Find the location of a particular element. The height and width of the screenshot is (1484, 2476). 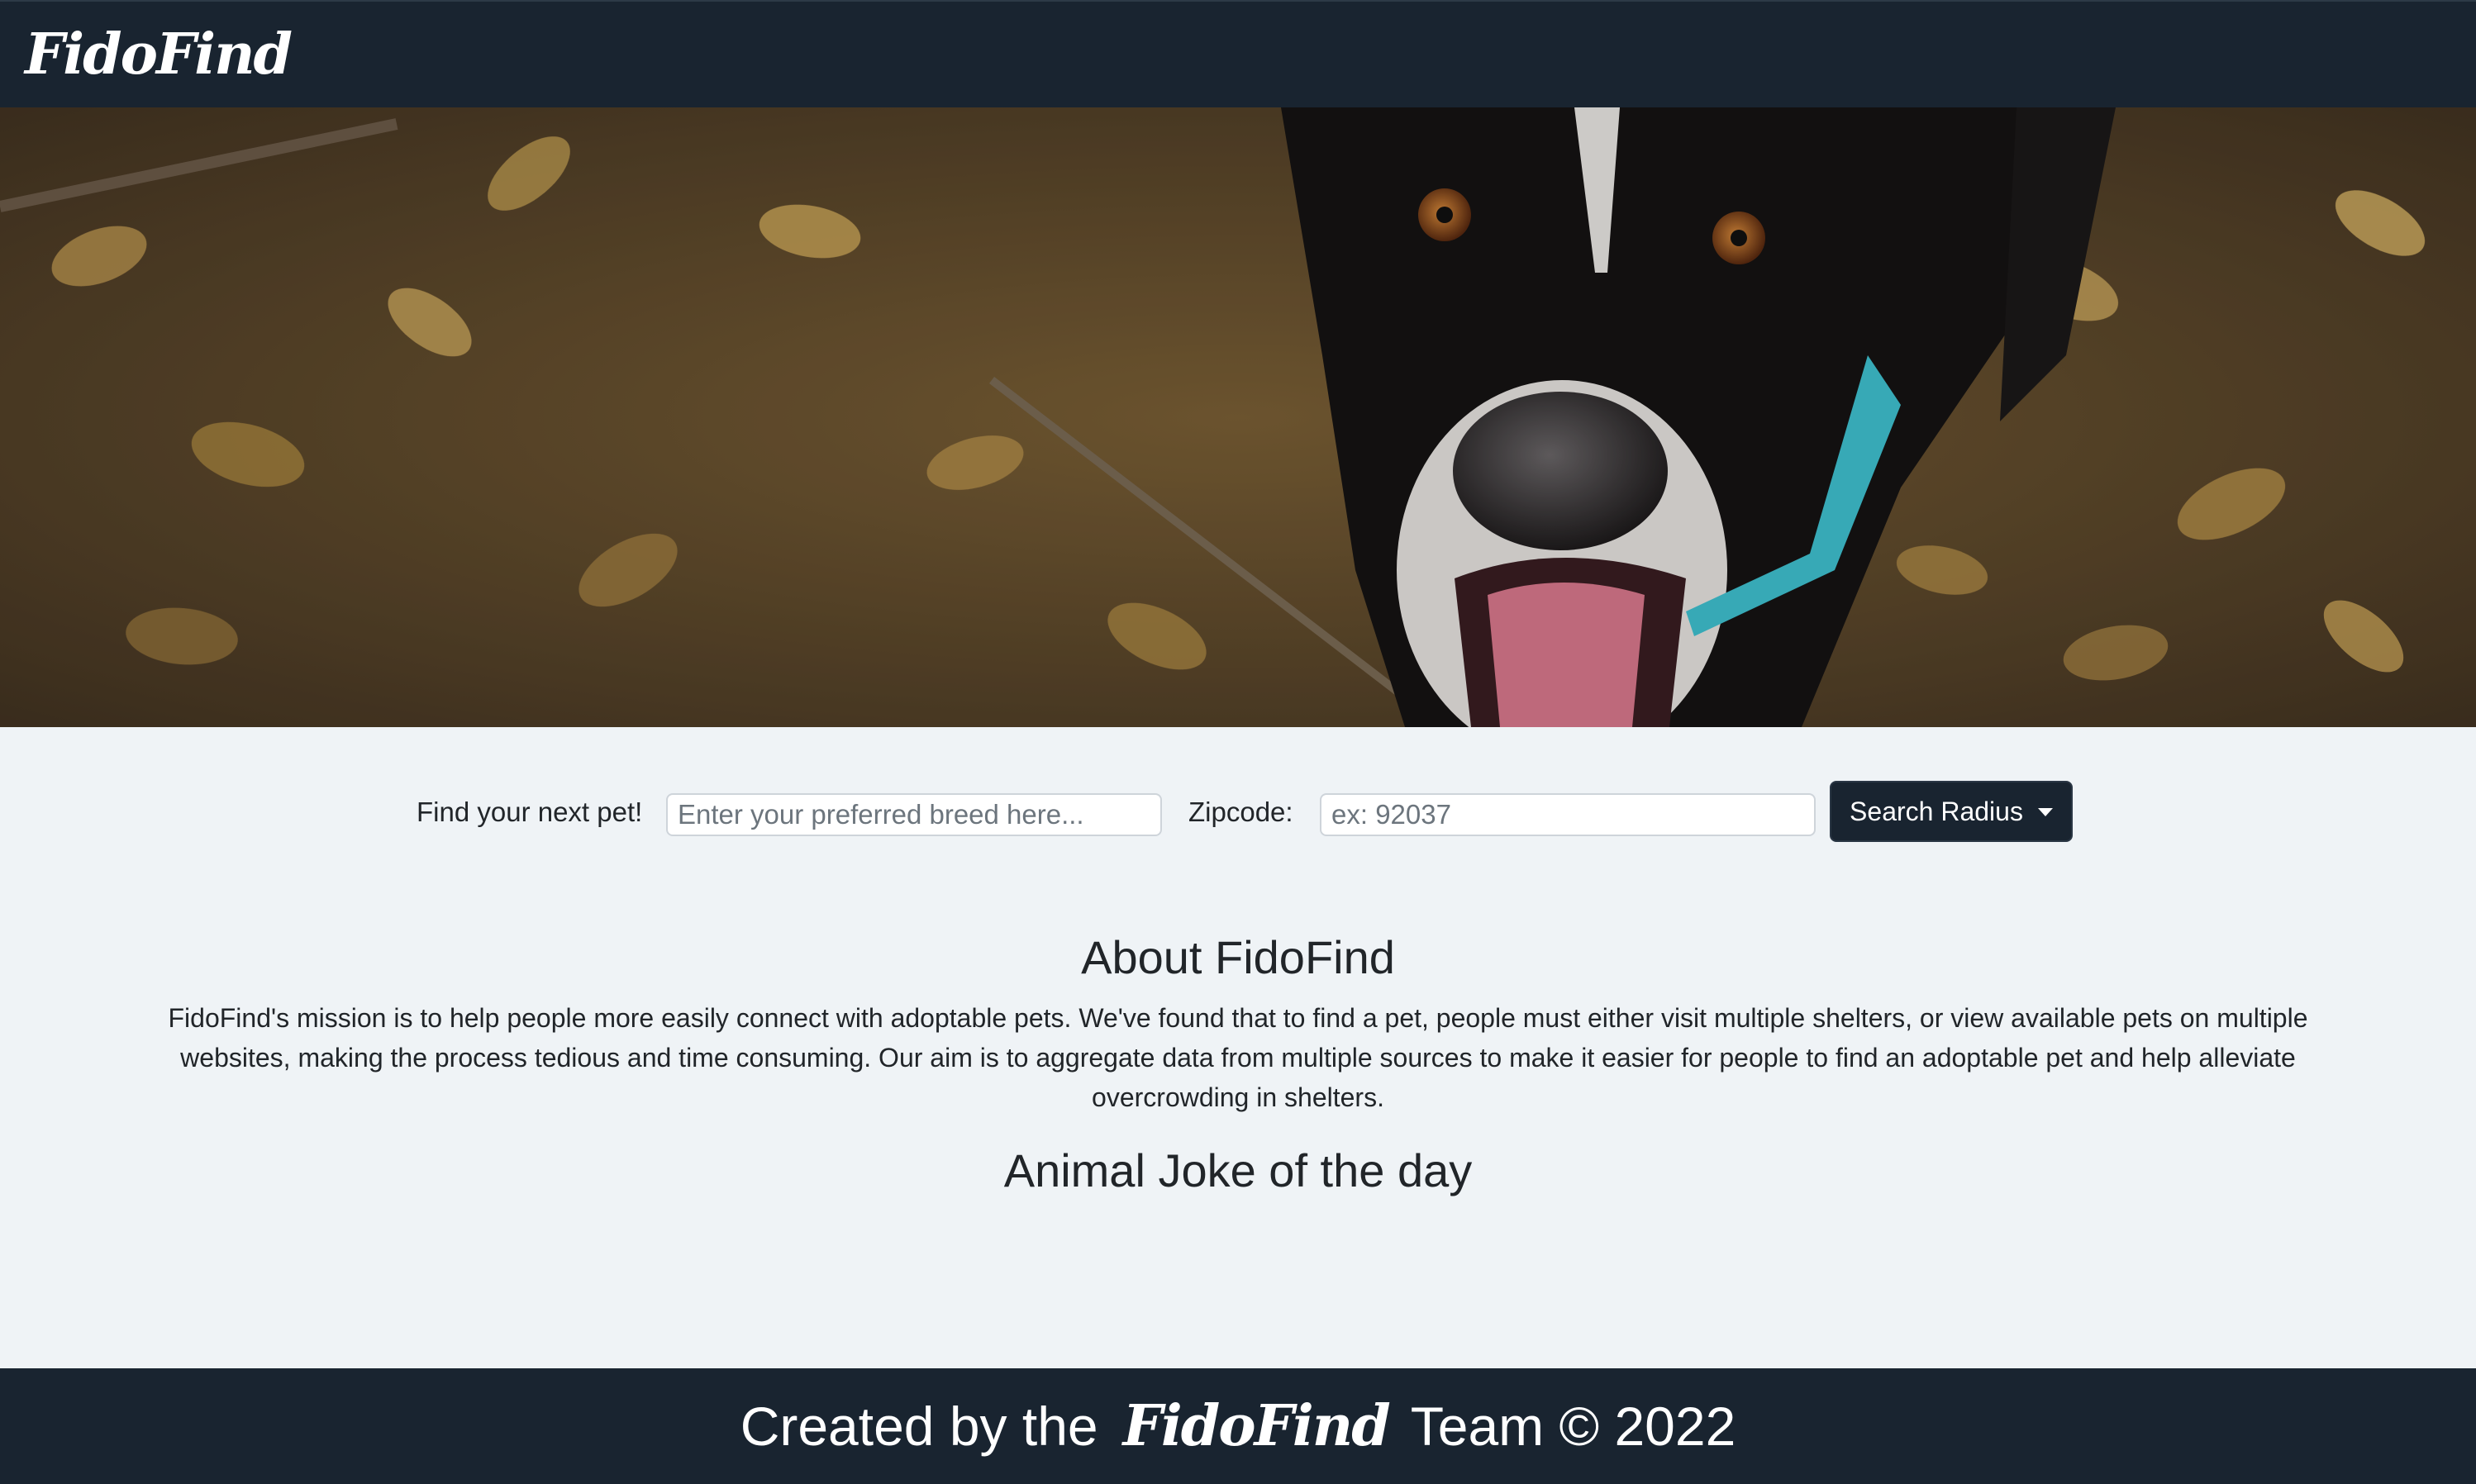

caret-down-icon is located at coordinates (2045, 812).